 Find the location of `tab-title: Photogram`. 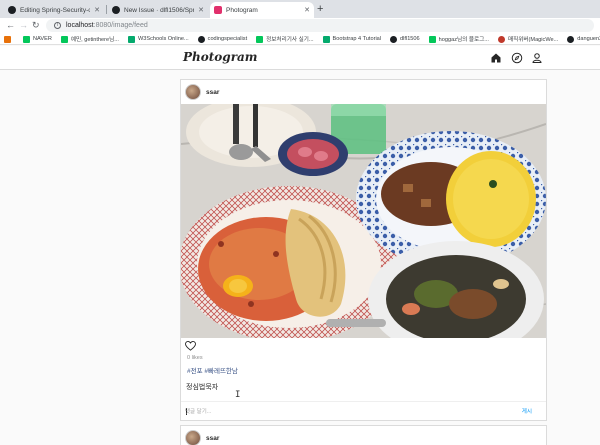

tab-title: Photogram is located at coordinates (242, 10).